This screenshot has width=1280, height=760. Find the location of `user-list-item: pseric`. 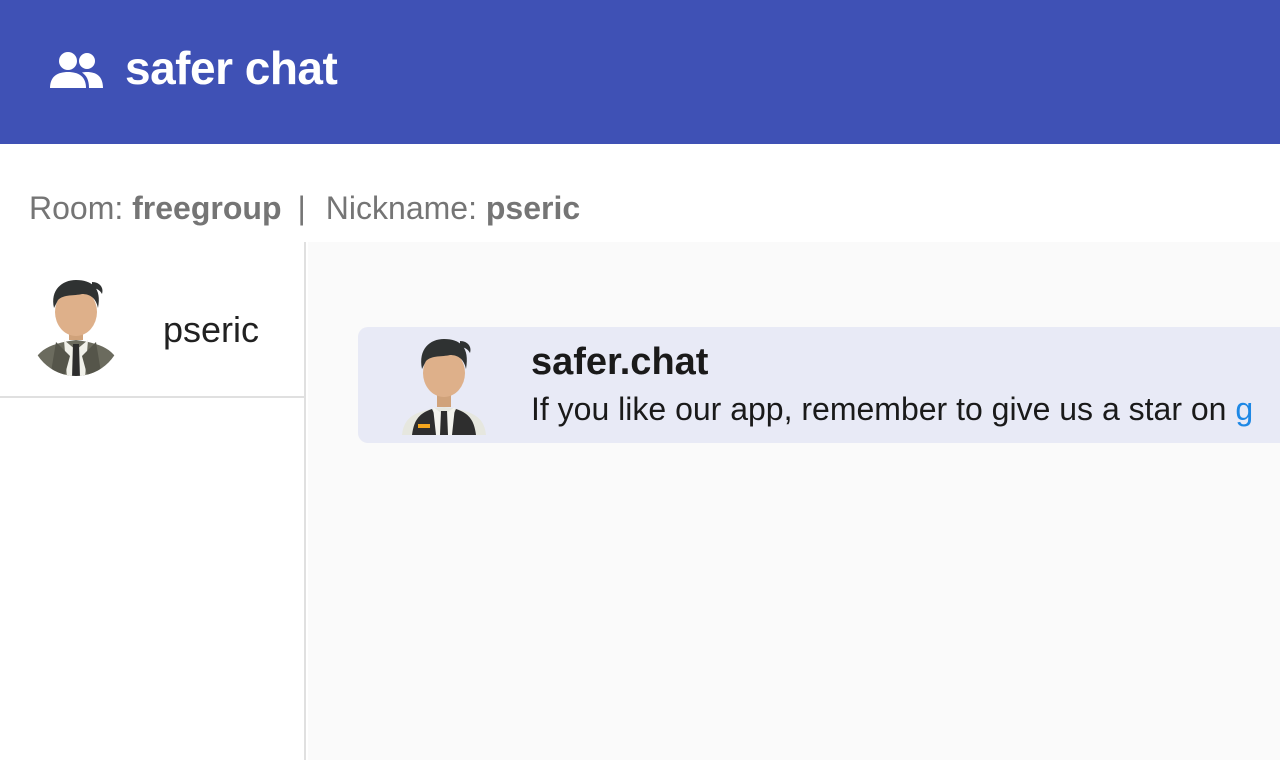

user-list-item: pseric is located at coordinates (153, 320).